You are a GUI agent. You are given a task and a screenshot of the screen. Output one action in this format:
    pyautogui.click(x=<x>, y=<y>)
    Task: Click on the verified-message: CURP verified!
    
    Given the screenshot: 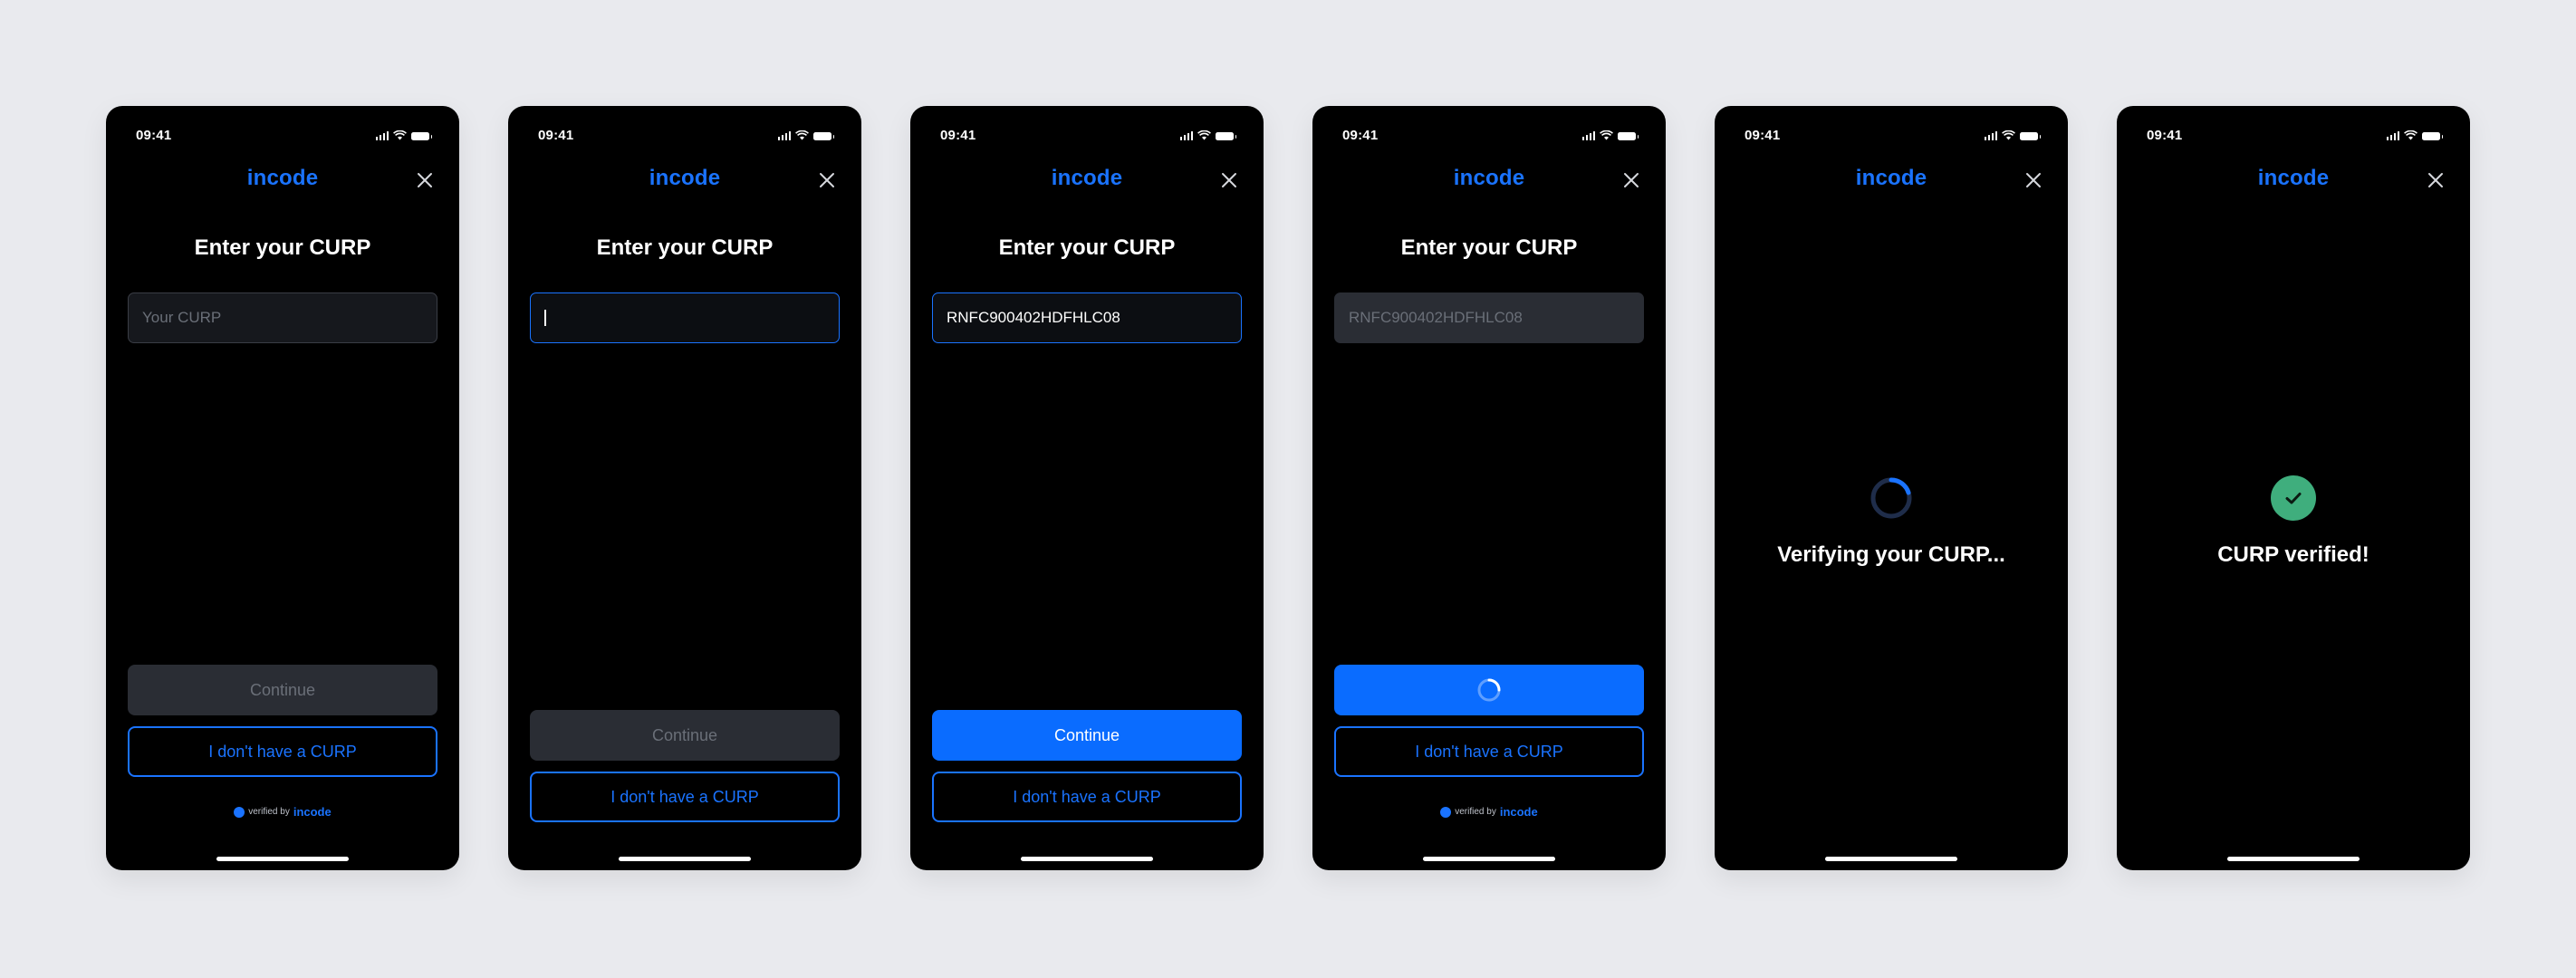 What is the action you would take?
    pyautogui.click(x=2293, y=554)
    